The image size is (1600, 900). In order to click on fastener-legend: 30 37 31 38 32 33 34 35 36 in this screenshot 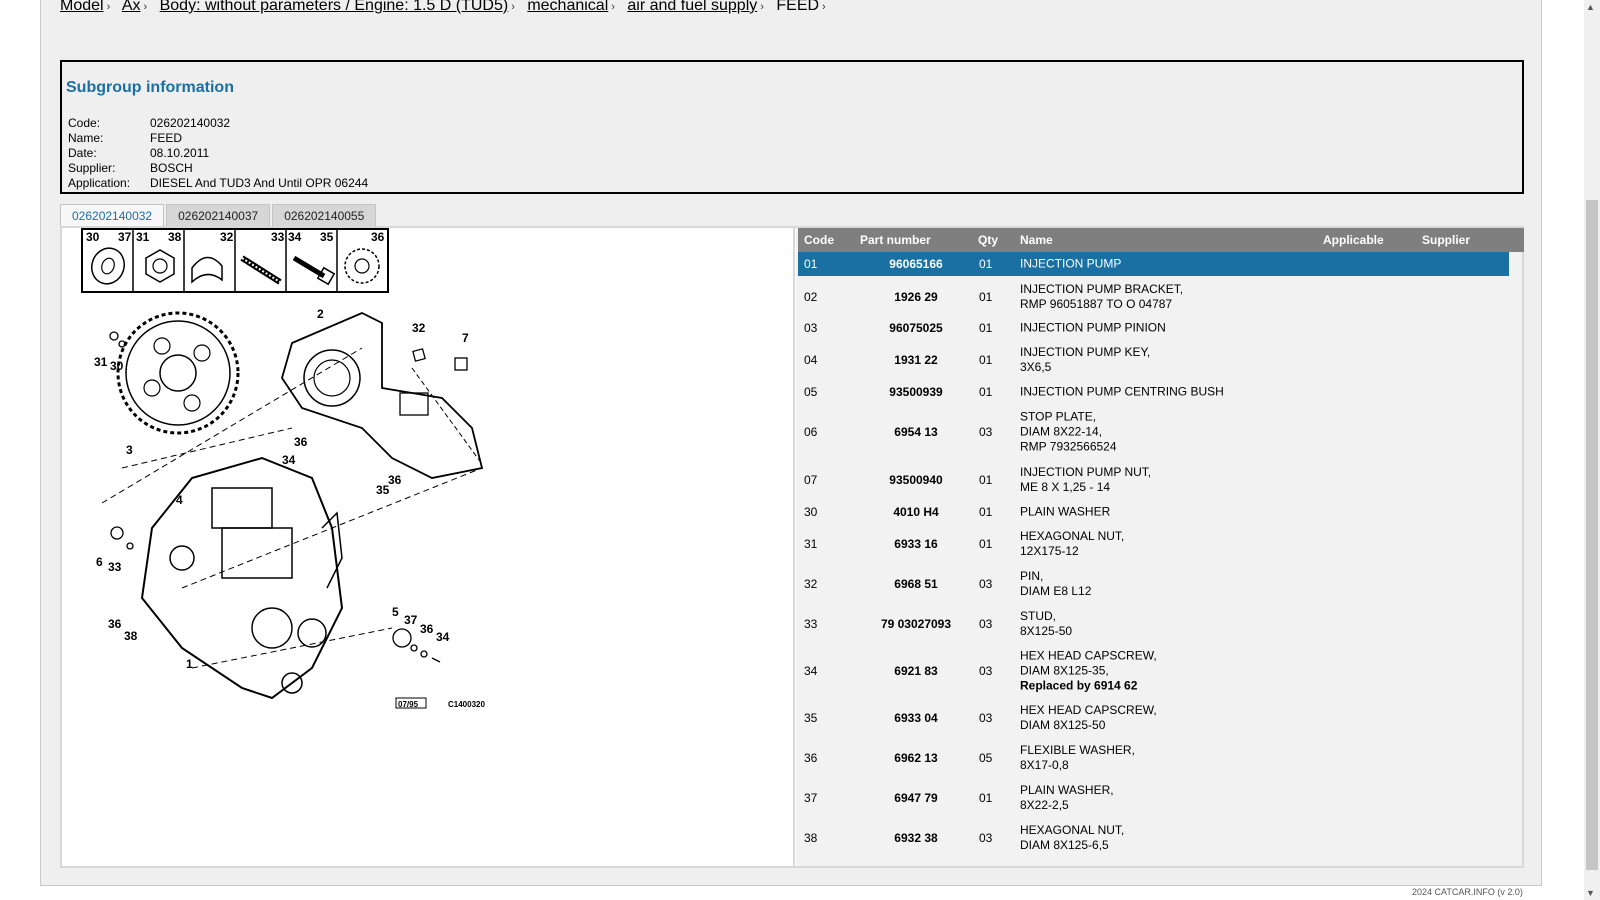, I will do `click(235, 260)`.